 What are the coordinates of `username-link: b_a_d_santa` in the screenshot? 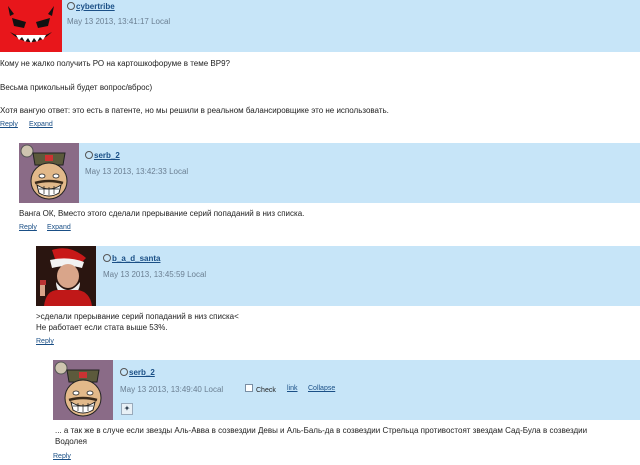 It's located at (131, 258).